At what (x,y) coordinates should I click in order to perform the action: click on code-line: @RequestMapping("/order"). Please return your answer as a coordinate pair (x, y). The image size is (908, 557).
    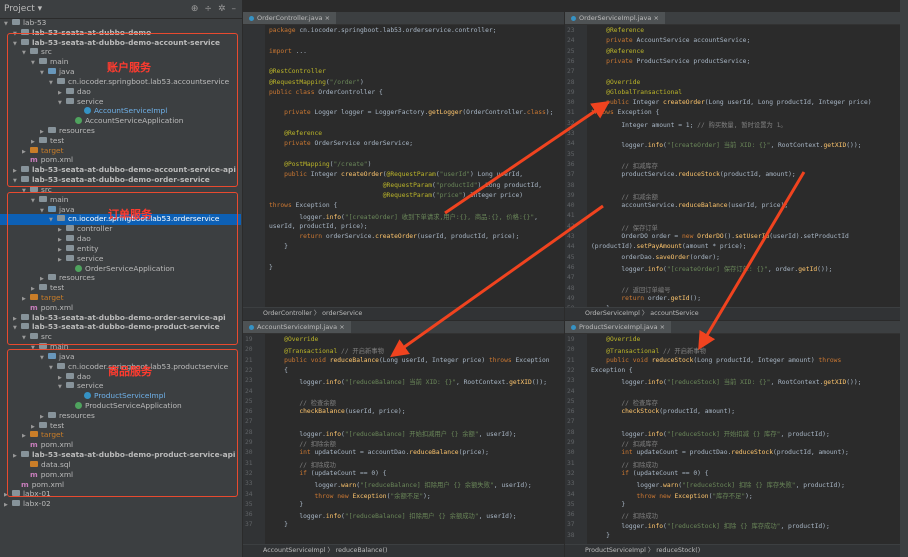
    Looking at the image, I should click on (316, 82).